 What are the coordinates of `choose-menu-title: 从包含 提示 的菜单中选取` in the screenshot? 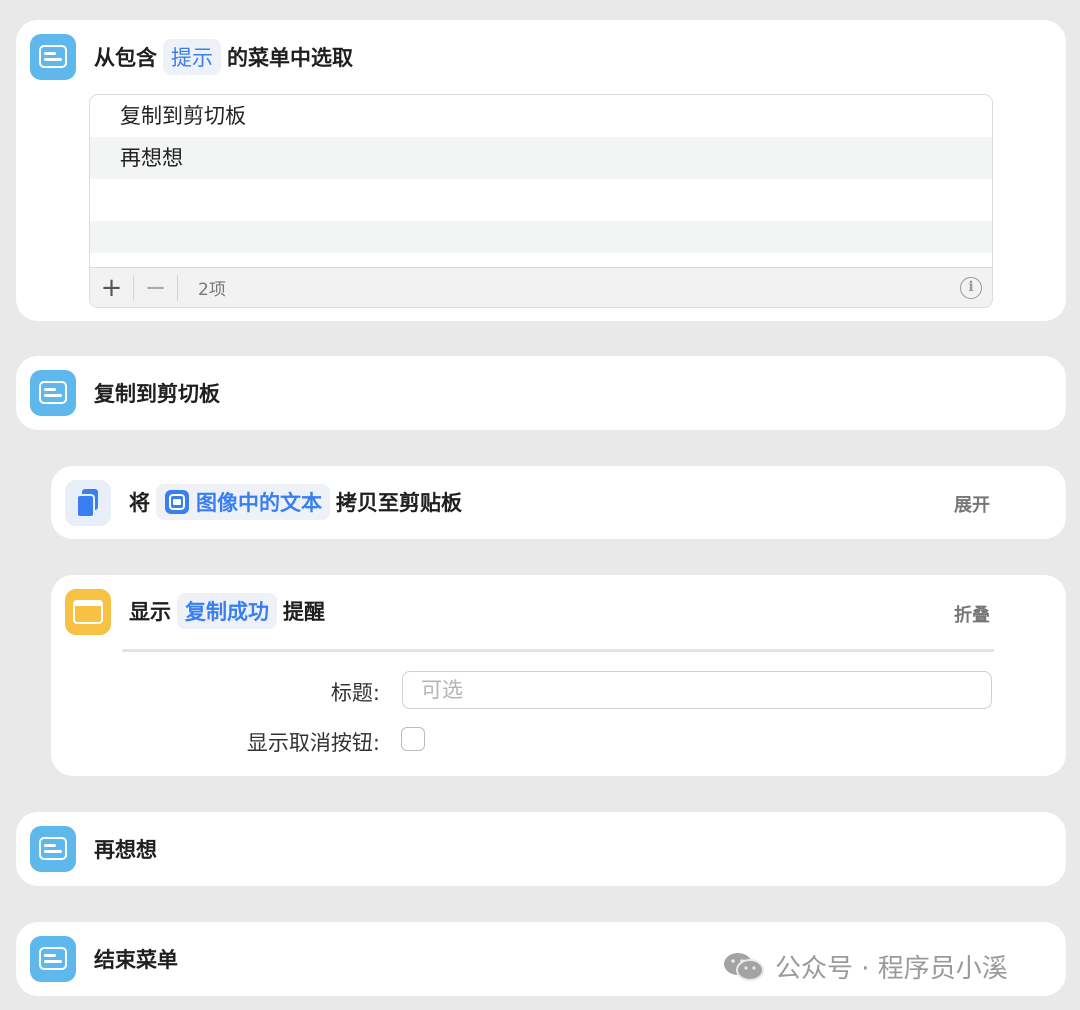 It's located at (223, 57).